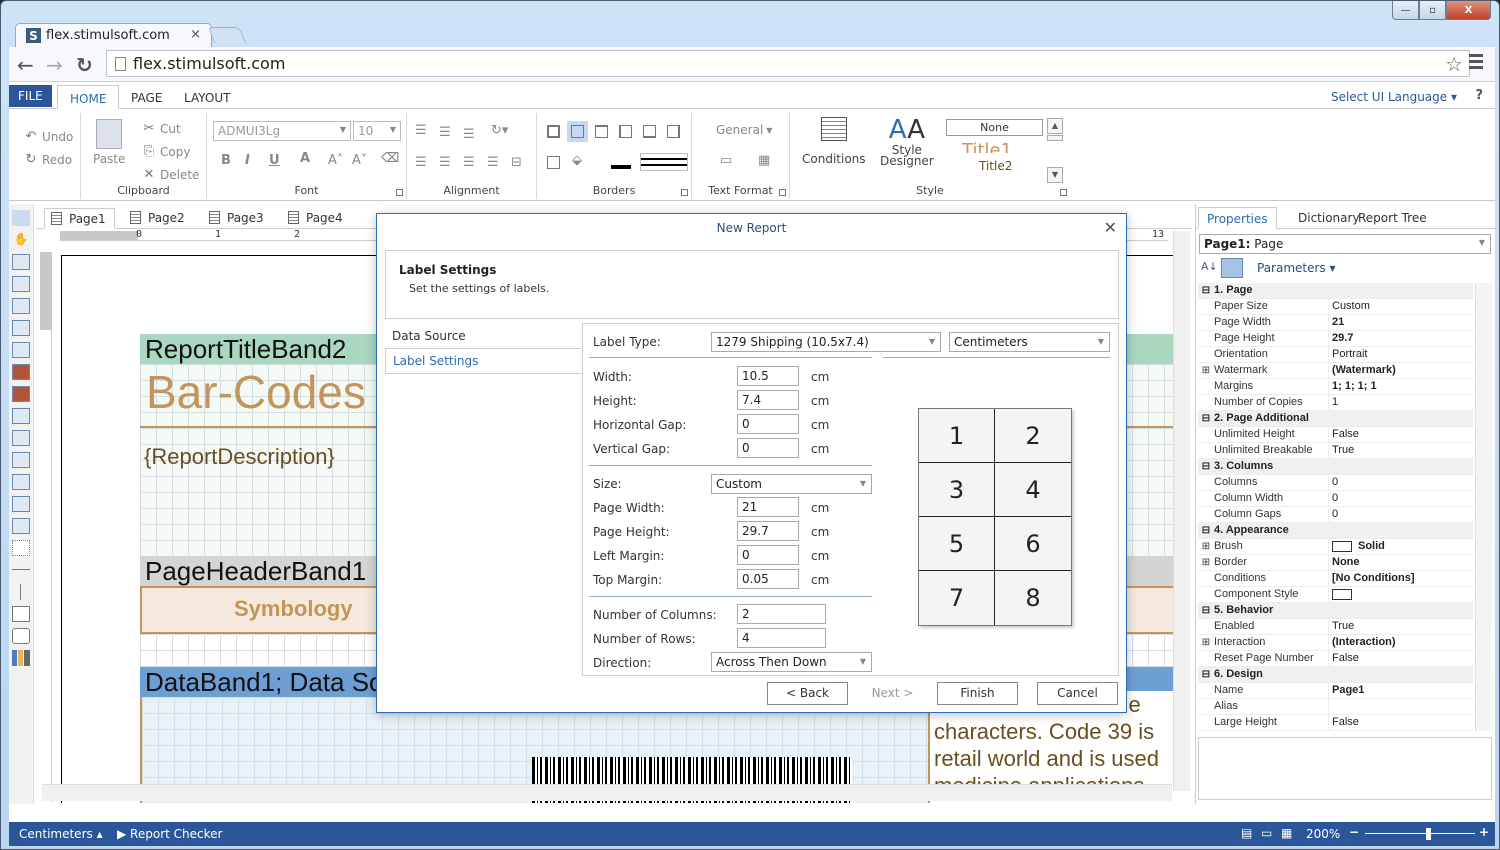 The height and width of the screenshot is (850, 1500). I want to click on rich-text-tool-icon, so click(21, 350).